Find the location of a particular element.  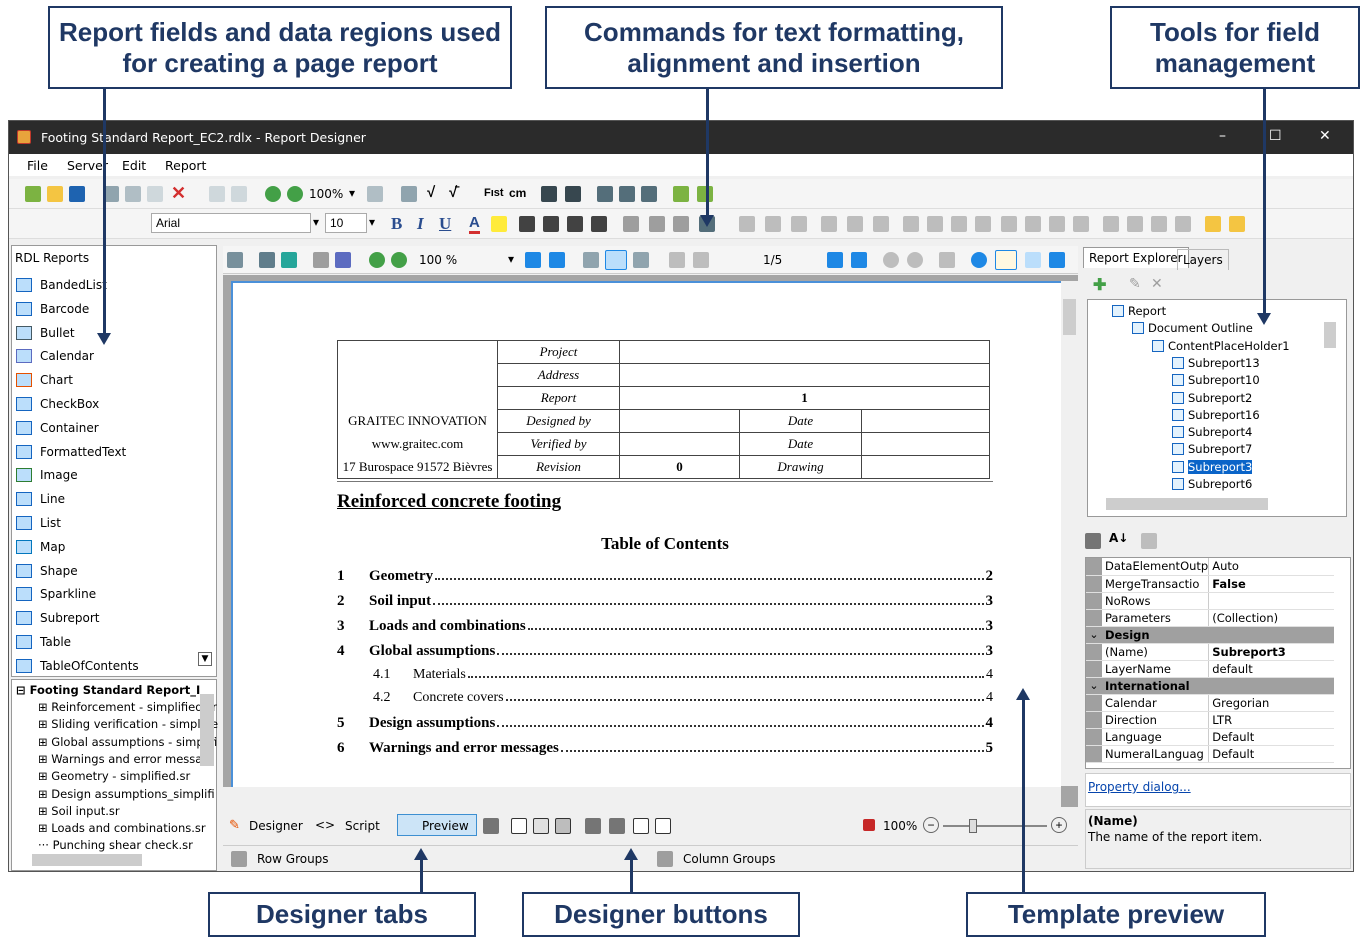

snapshot-icon is located at coordinates (1057, 260).